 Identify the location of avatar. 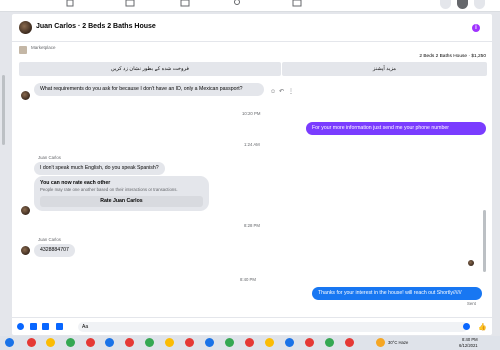
(25, 27).